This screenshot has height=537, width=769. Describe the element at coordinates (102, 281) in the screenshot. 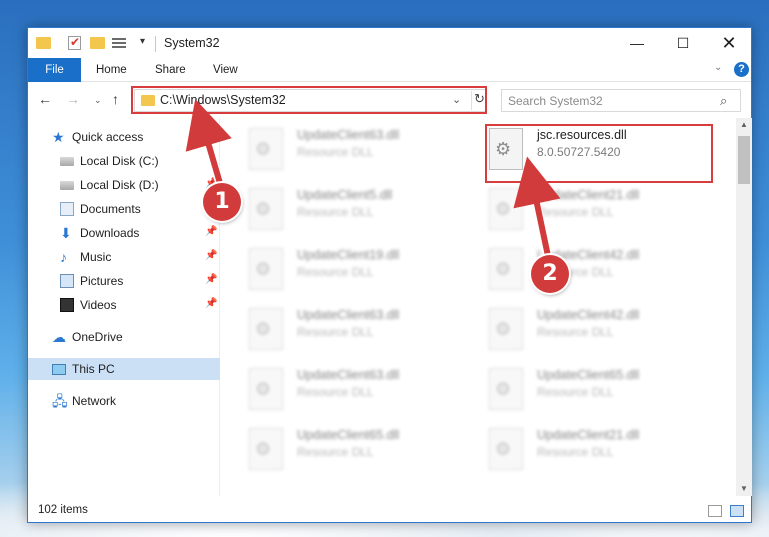

I see `sidebar-item-label: Pictures` at that location.